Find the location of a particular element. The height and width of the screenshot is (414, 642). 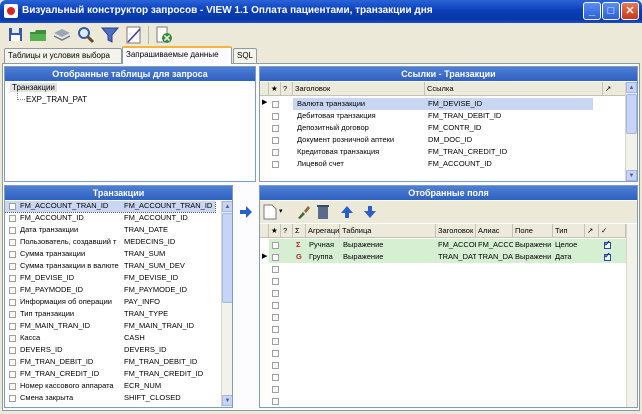

transaction-field: MEDECINS_ID is located at coordinates (150, 241).